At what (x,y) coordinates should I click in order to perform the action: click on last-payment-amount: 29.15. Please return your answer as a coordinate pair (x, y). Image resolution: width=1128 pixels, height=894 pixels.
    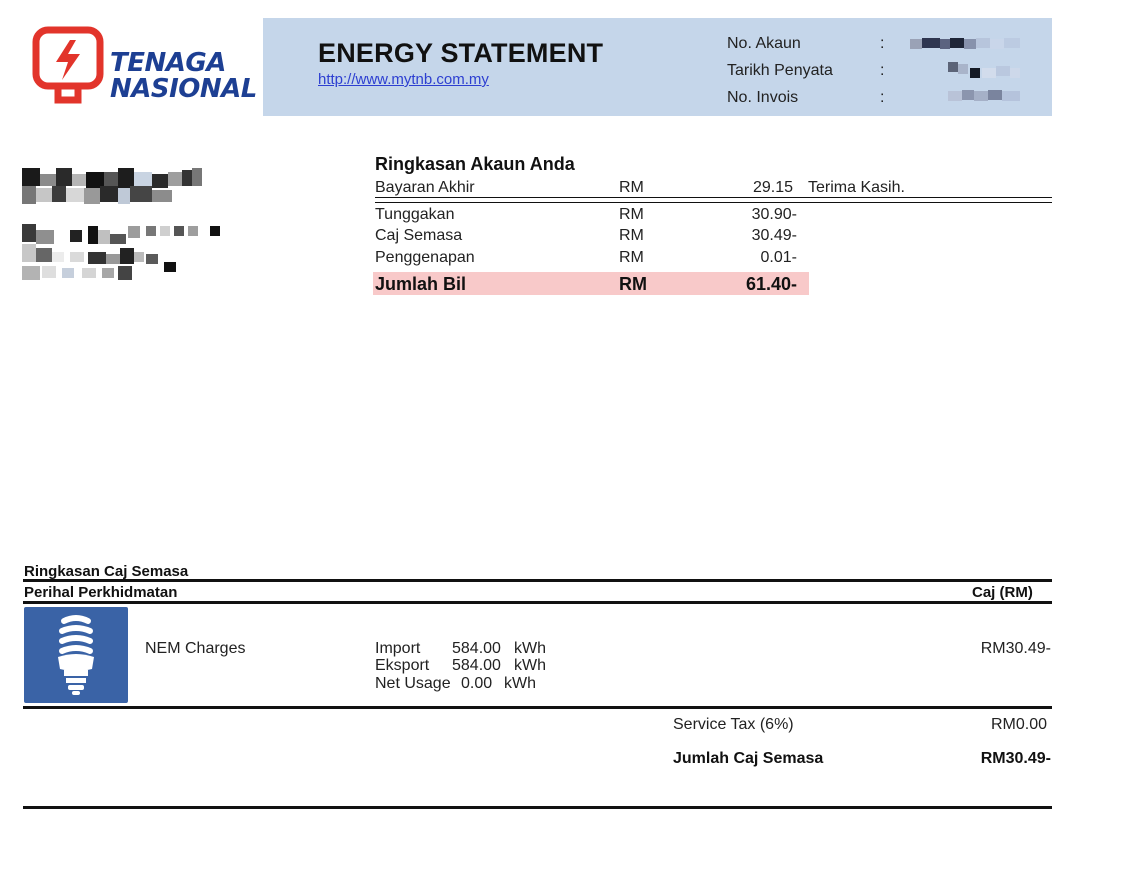
    Looking at the image, I should click on (772, 187).